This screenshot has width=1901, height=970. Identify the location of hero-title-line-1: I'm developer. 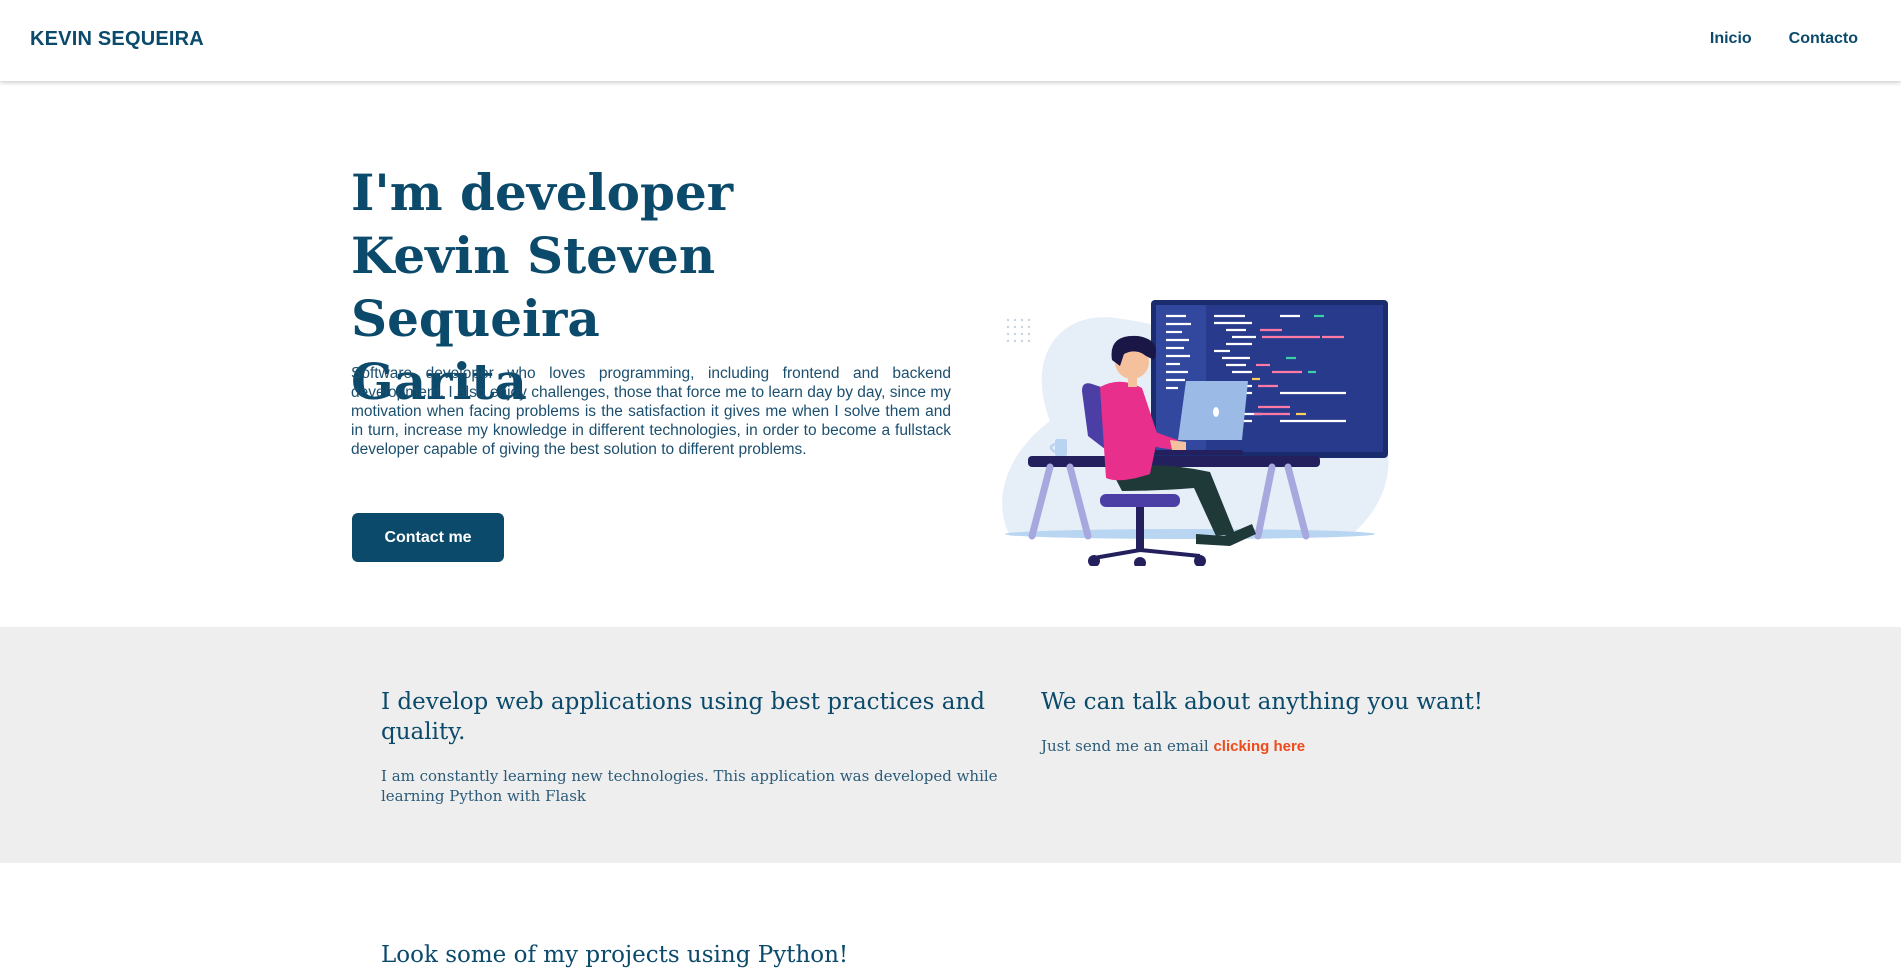
(542, 192).